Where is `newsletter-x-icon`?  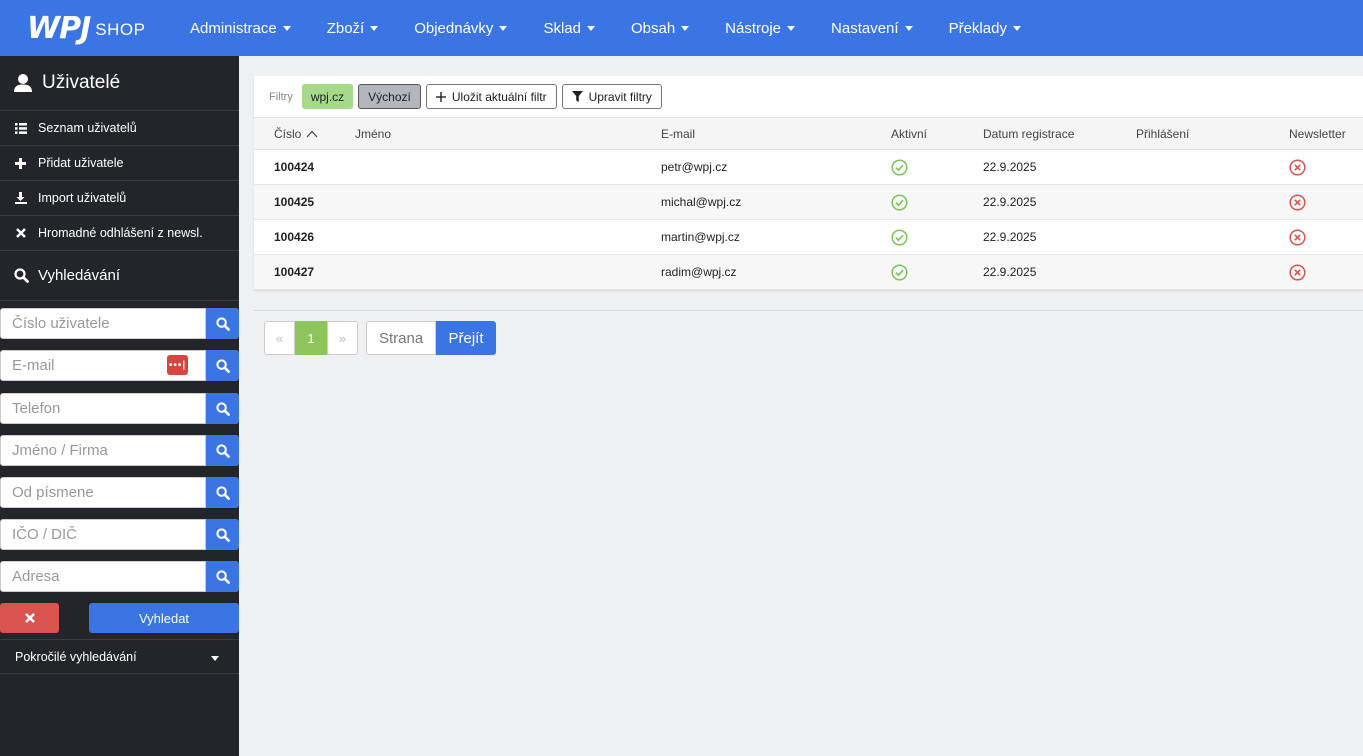
newsletter-x-icon is located at coordinates (1297, 202).